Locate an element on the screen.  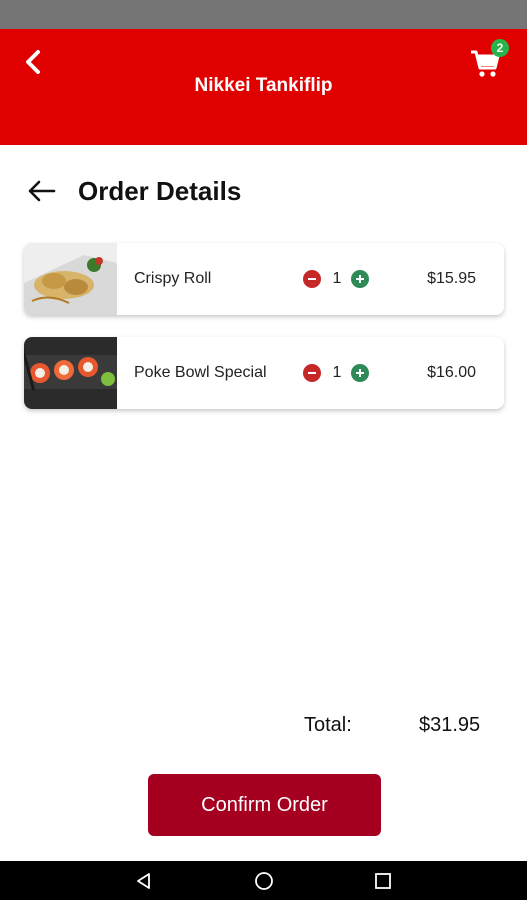
item-price: $15.95 is located at coordinates (451, 278).